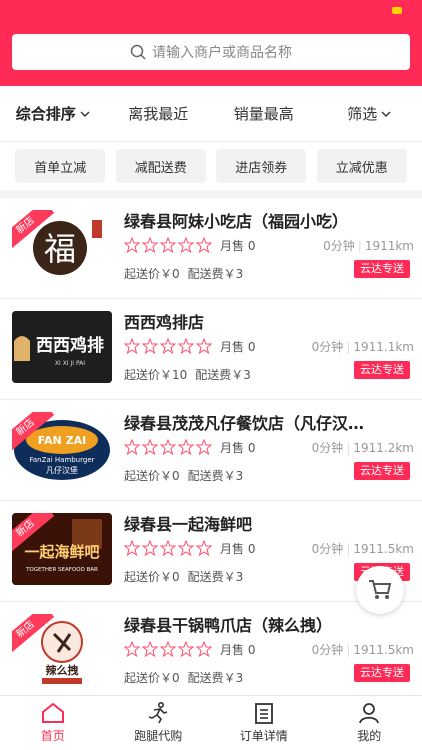 The height and width of the screenshot is (750, 422). I want to click on time-distance: 0分钟 | 1911.5km, so click(362, 548).